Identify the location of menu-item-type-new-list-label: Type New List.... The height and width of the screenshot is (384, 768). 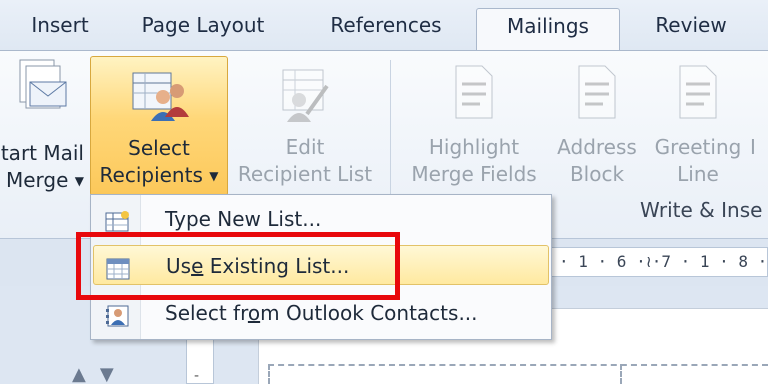
(243, 219).